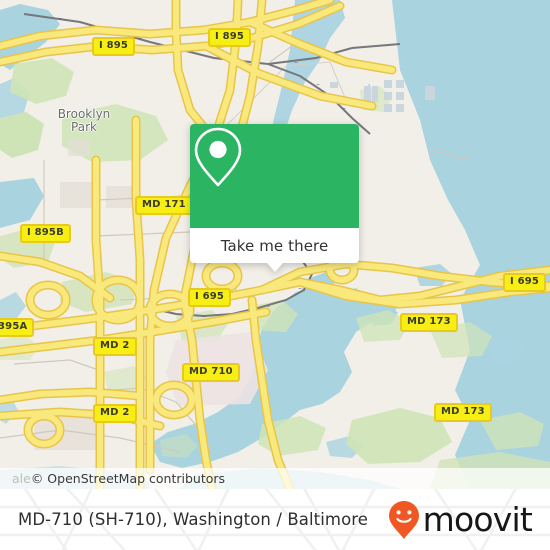  Describe the element at coordinates (45, 233) in the screenshot. I see `road-shield-i895b: I 895B` at that location.